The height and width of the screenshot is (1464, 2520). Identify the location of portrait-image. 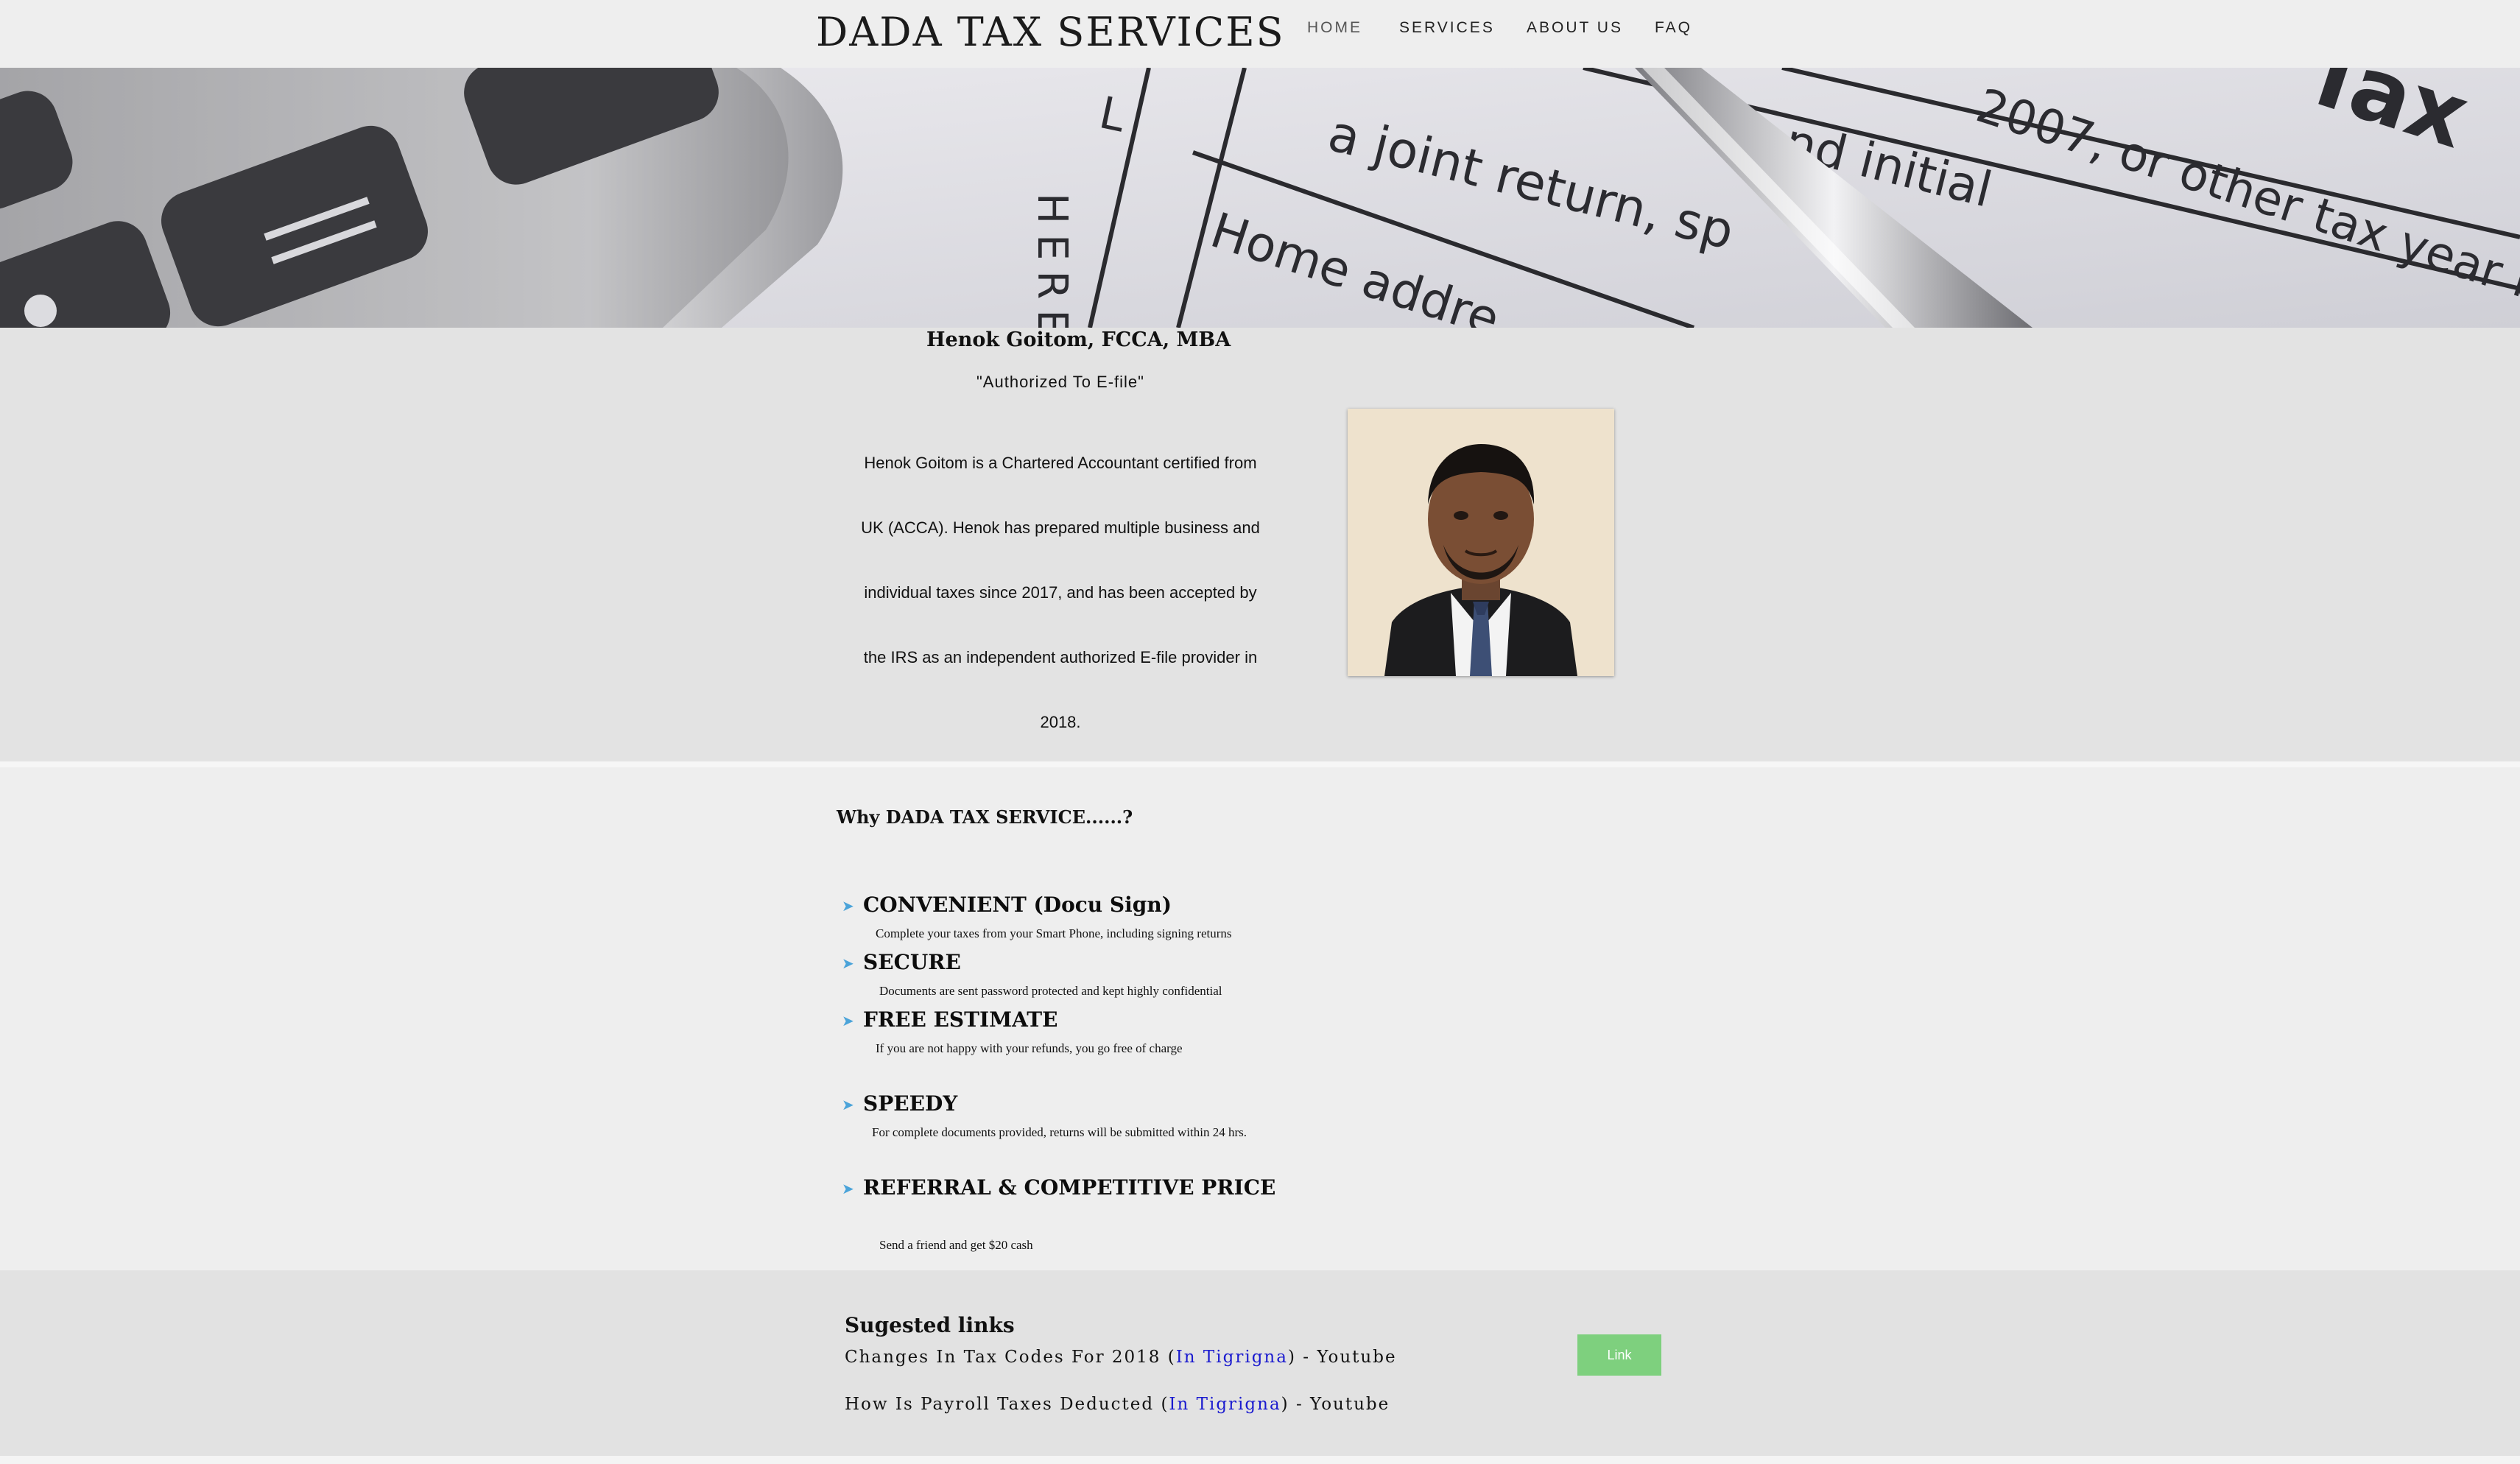
(1481, 542).